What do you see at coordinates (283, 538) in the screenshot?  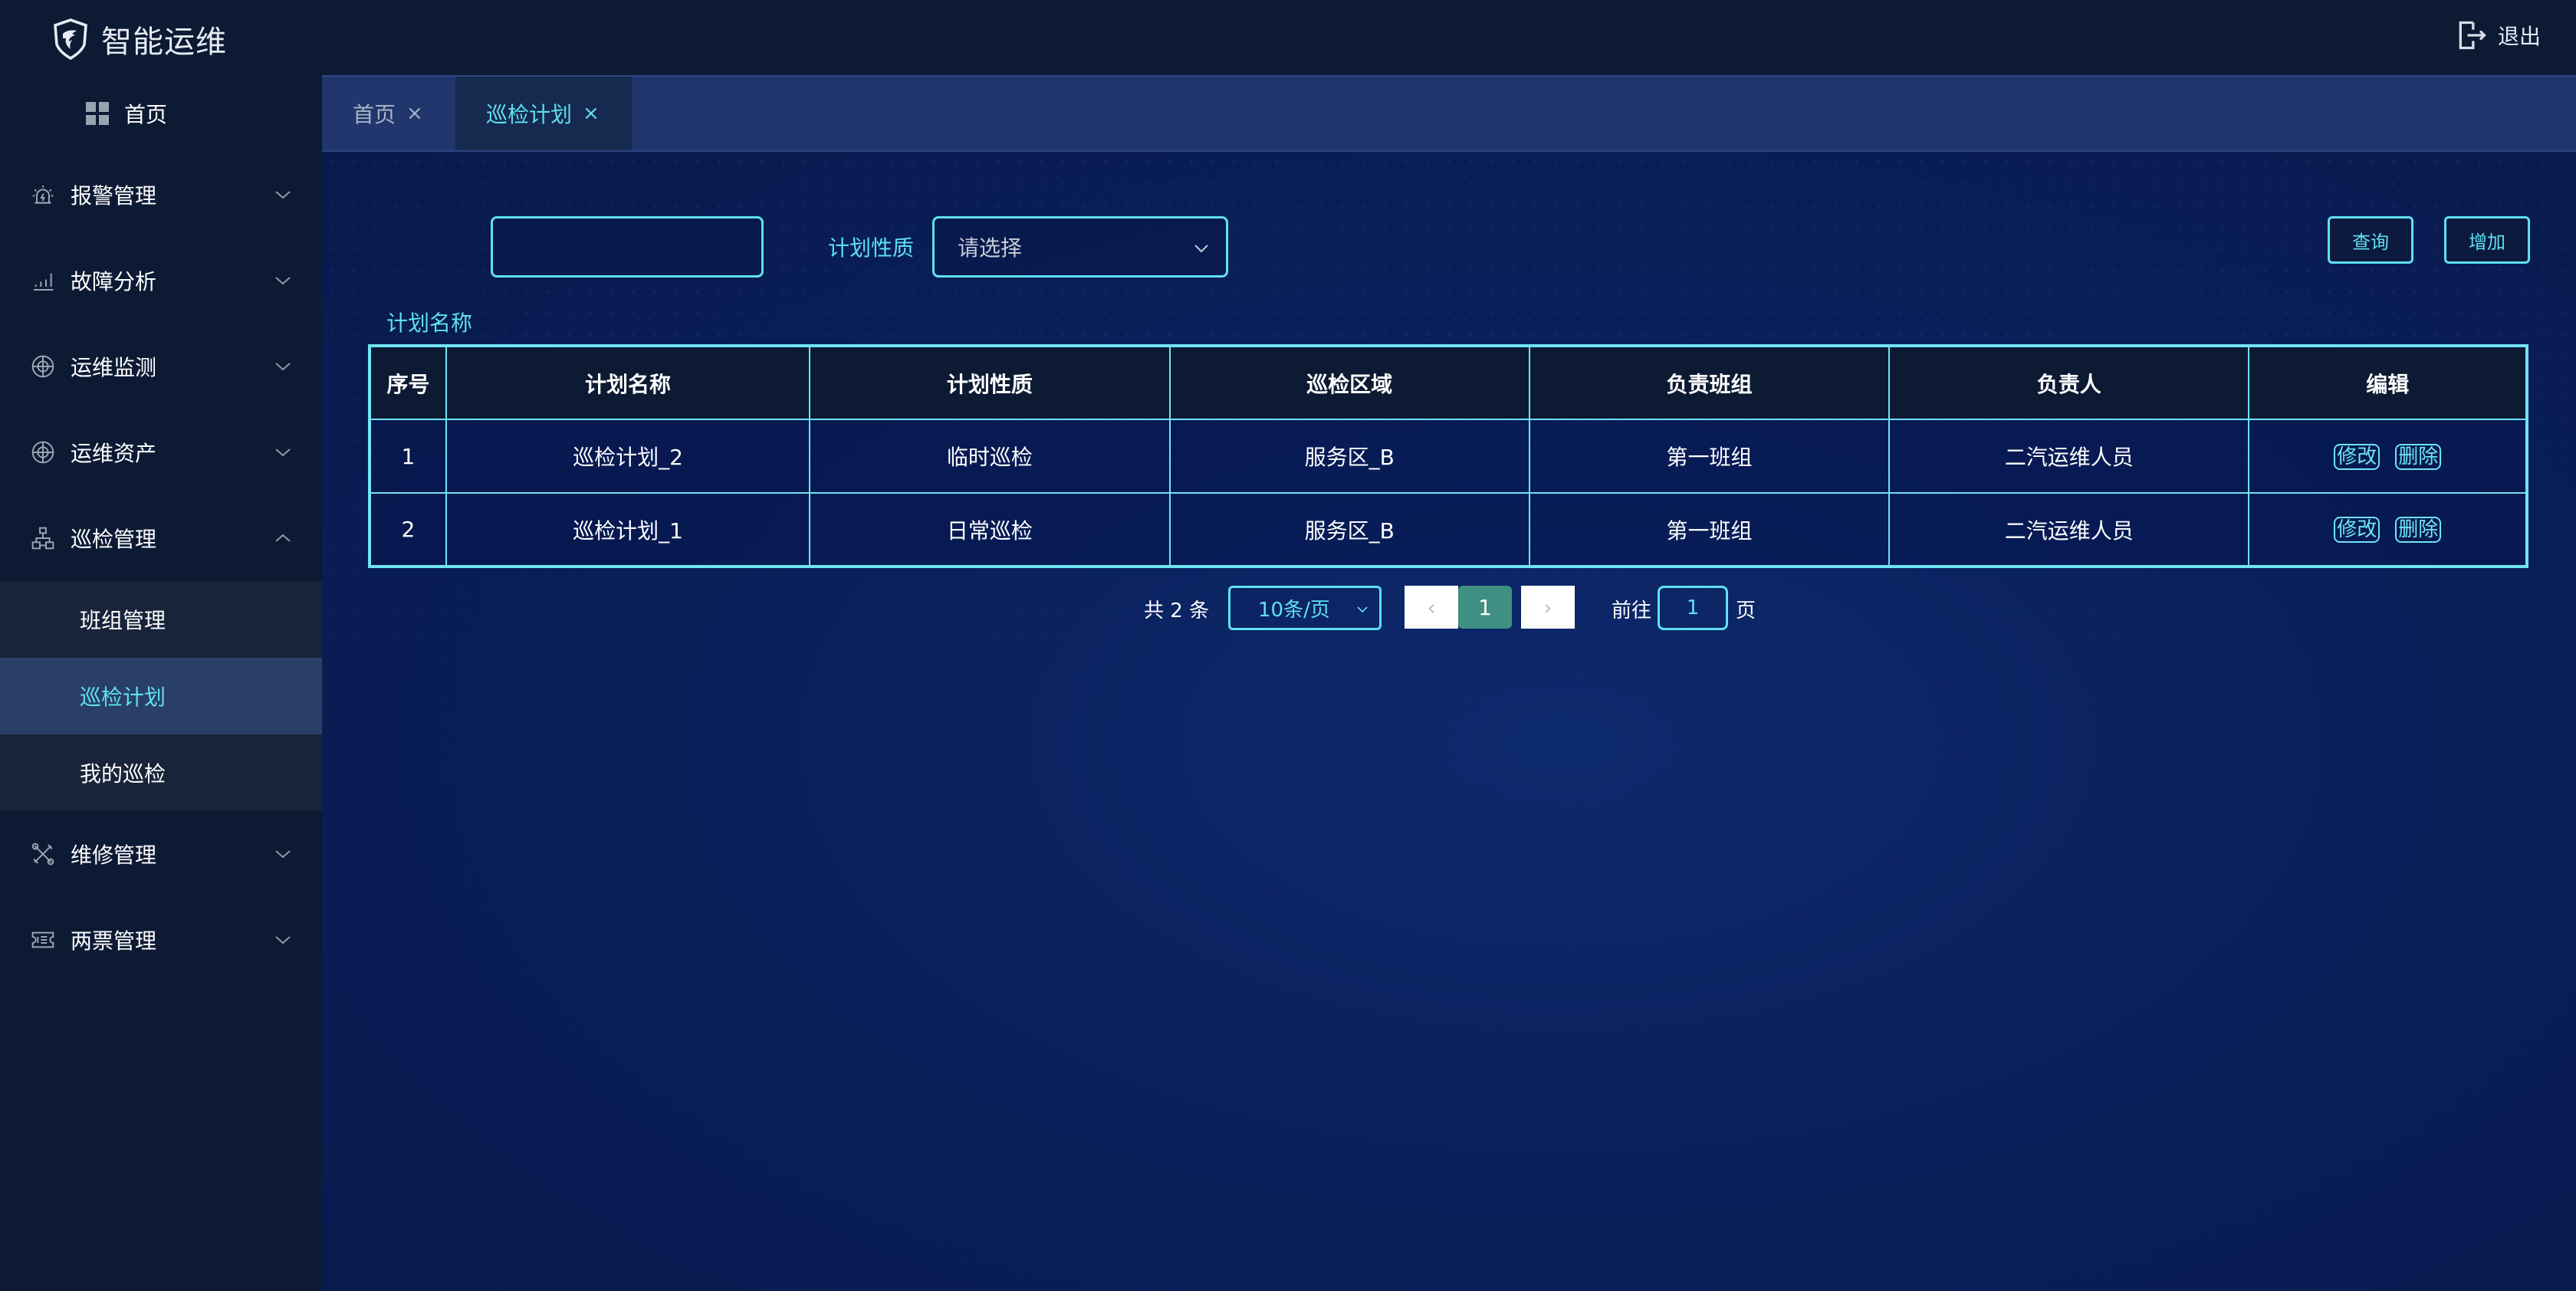 I see `chevron-up-icon` at bounding box center [283, 538].